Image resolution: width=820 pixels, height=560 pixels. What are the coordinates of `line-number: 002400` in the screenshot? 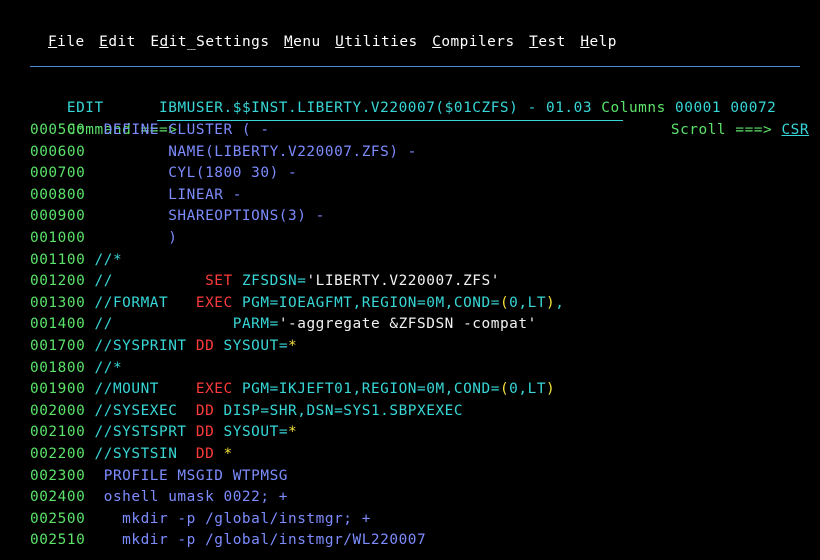 It's located at (57, 497).